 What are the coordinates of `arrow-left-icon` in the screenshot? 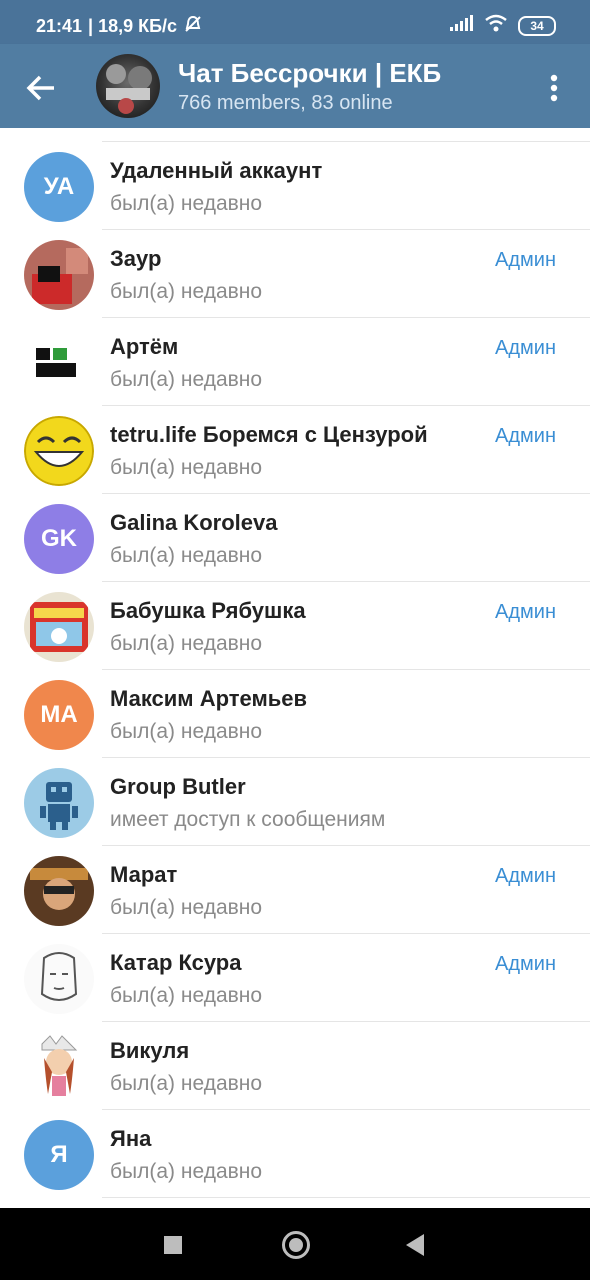 It's located at (40, 88).